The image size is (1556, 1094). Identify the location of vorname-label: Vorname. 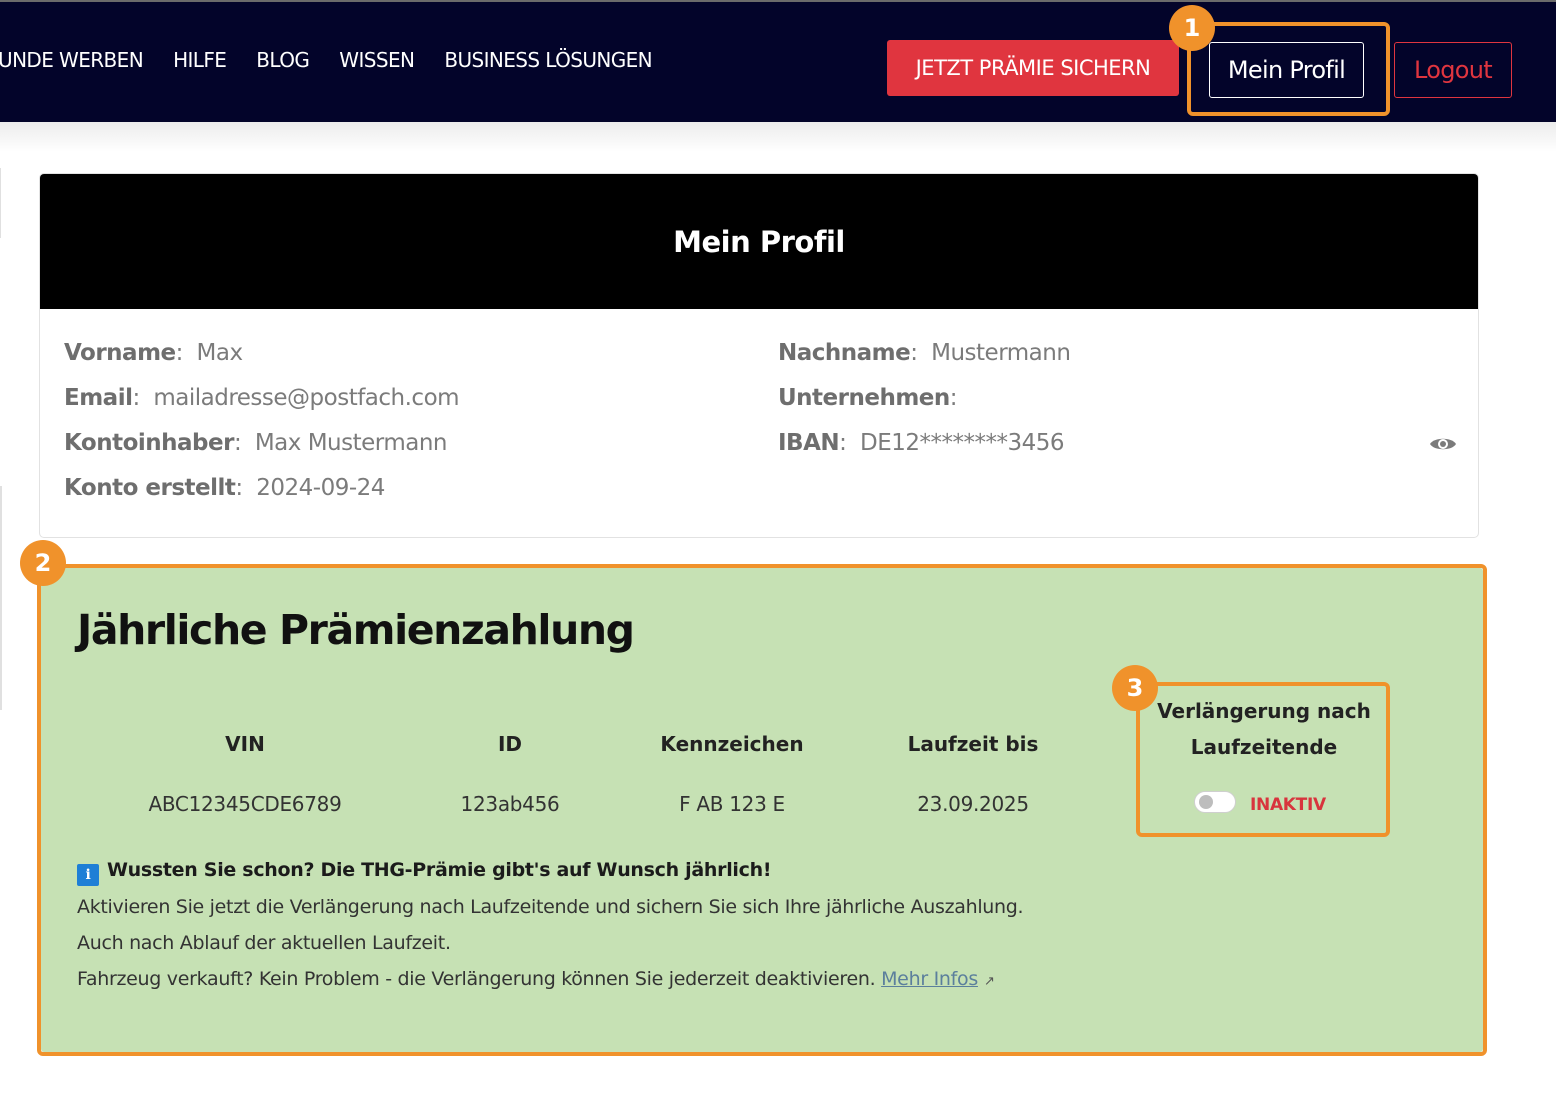
(120, 353).